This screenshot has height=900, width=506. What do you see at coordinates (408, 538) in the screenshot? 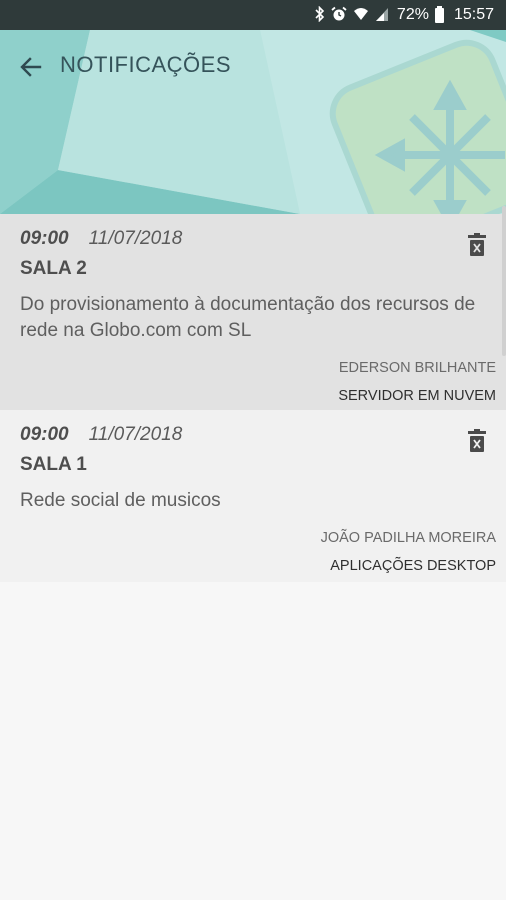
I see `notification-speaker: JOÃO PADILHA MOREIRA` at bounding box center [408, 538].